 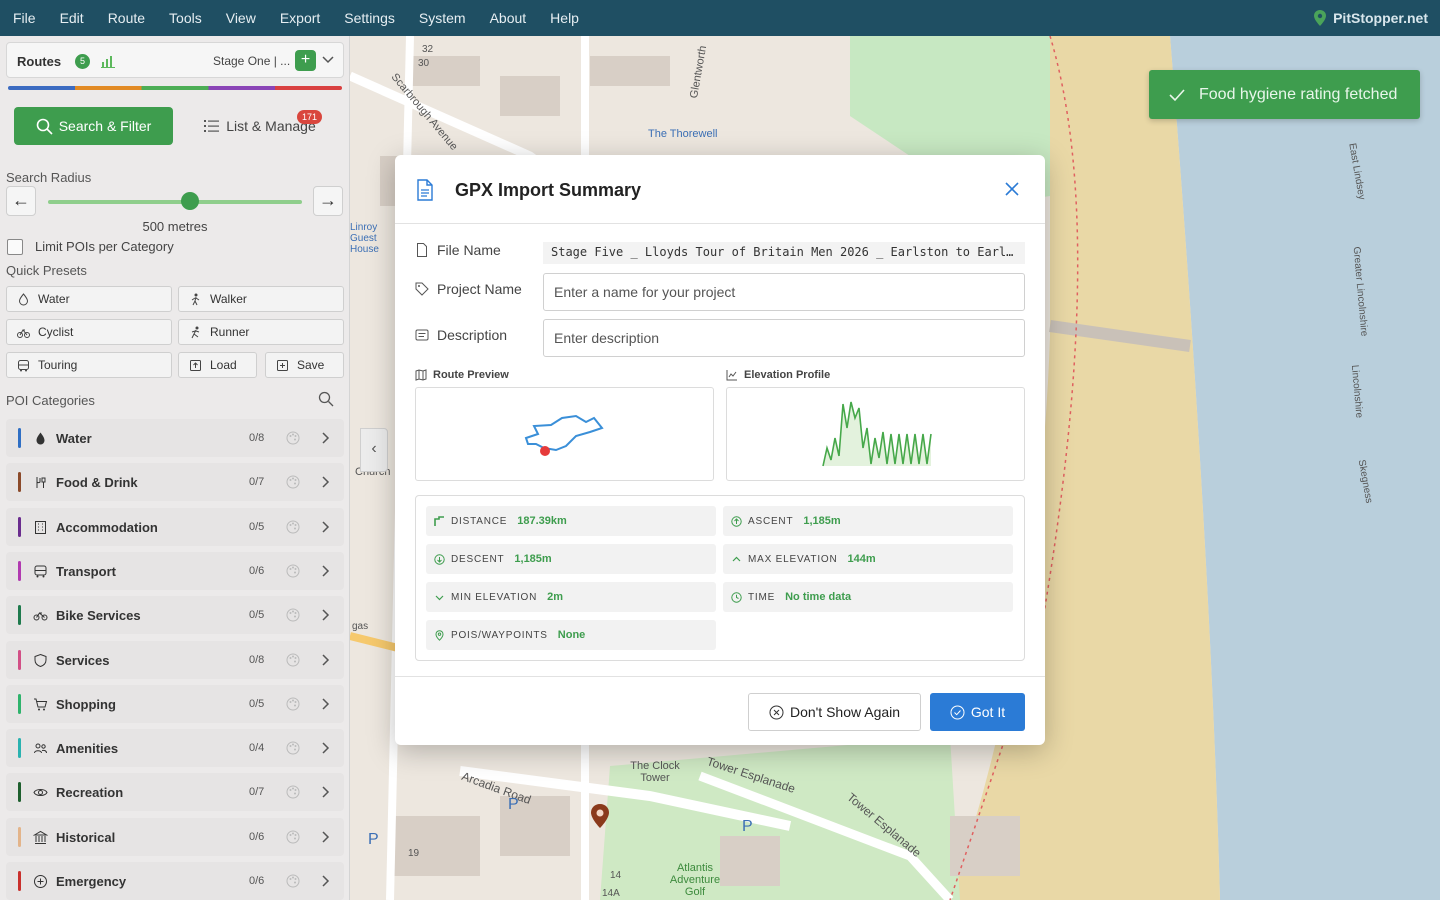 What do you see at coordinates (776, 712) in the screenshot?
I see `x-circle-icon` at bounding box center [776, 712].